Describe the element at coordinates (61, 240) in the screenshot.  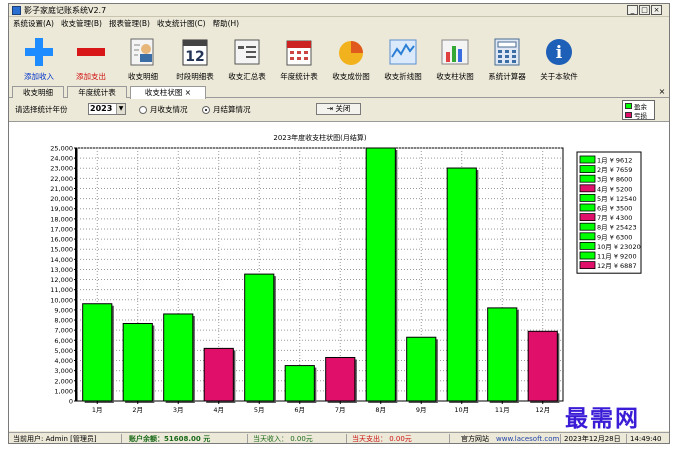
I see `y-tick-label: 16,000` at that location.